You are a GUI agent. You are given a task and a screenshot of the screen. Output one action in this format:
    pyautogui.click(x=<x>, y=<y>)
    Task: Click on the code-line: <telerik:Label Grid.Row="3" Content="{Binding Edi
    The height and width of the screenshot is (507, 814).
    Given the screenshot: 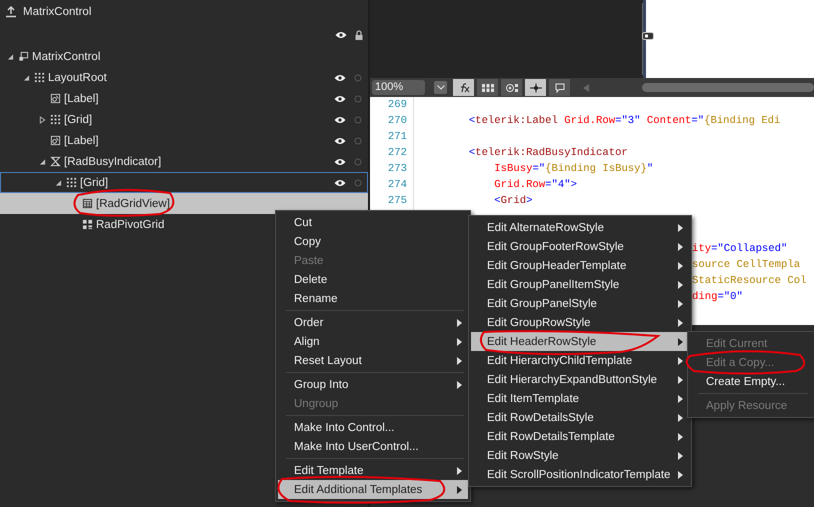 What is the action you would take?
    pyautogui.click(x=624, y=121)
    